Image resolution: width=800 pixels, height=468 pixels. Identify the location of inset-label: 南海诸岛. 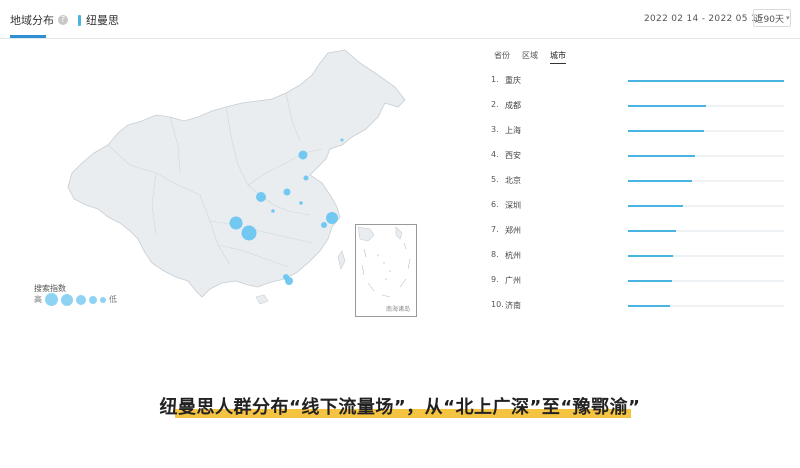
(398, 309).